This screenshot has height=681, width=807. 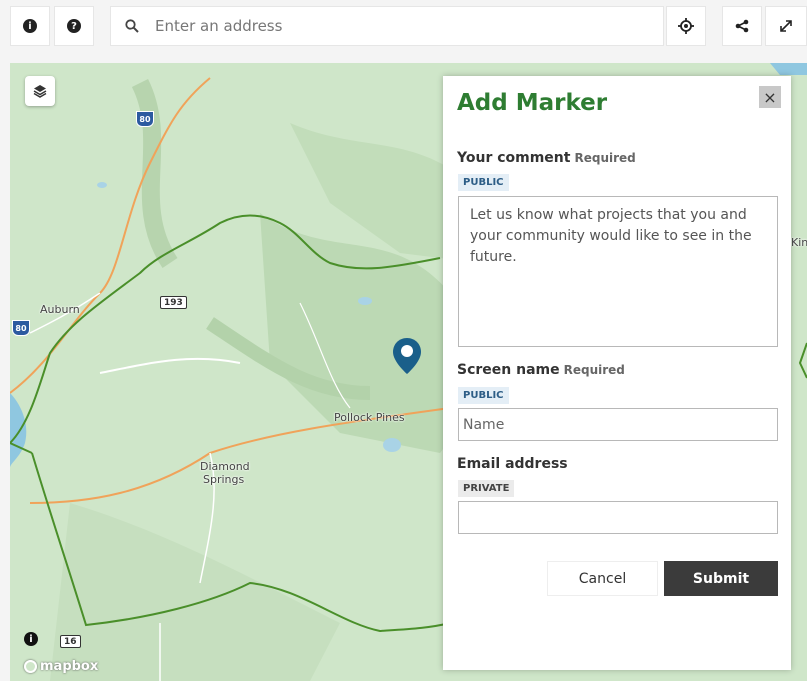 I want to click on info-icon: i, so click(x=30, y=26).